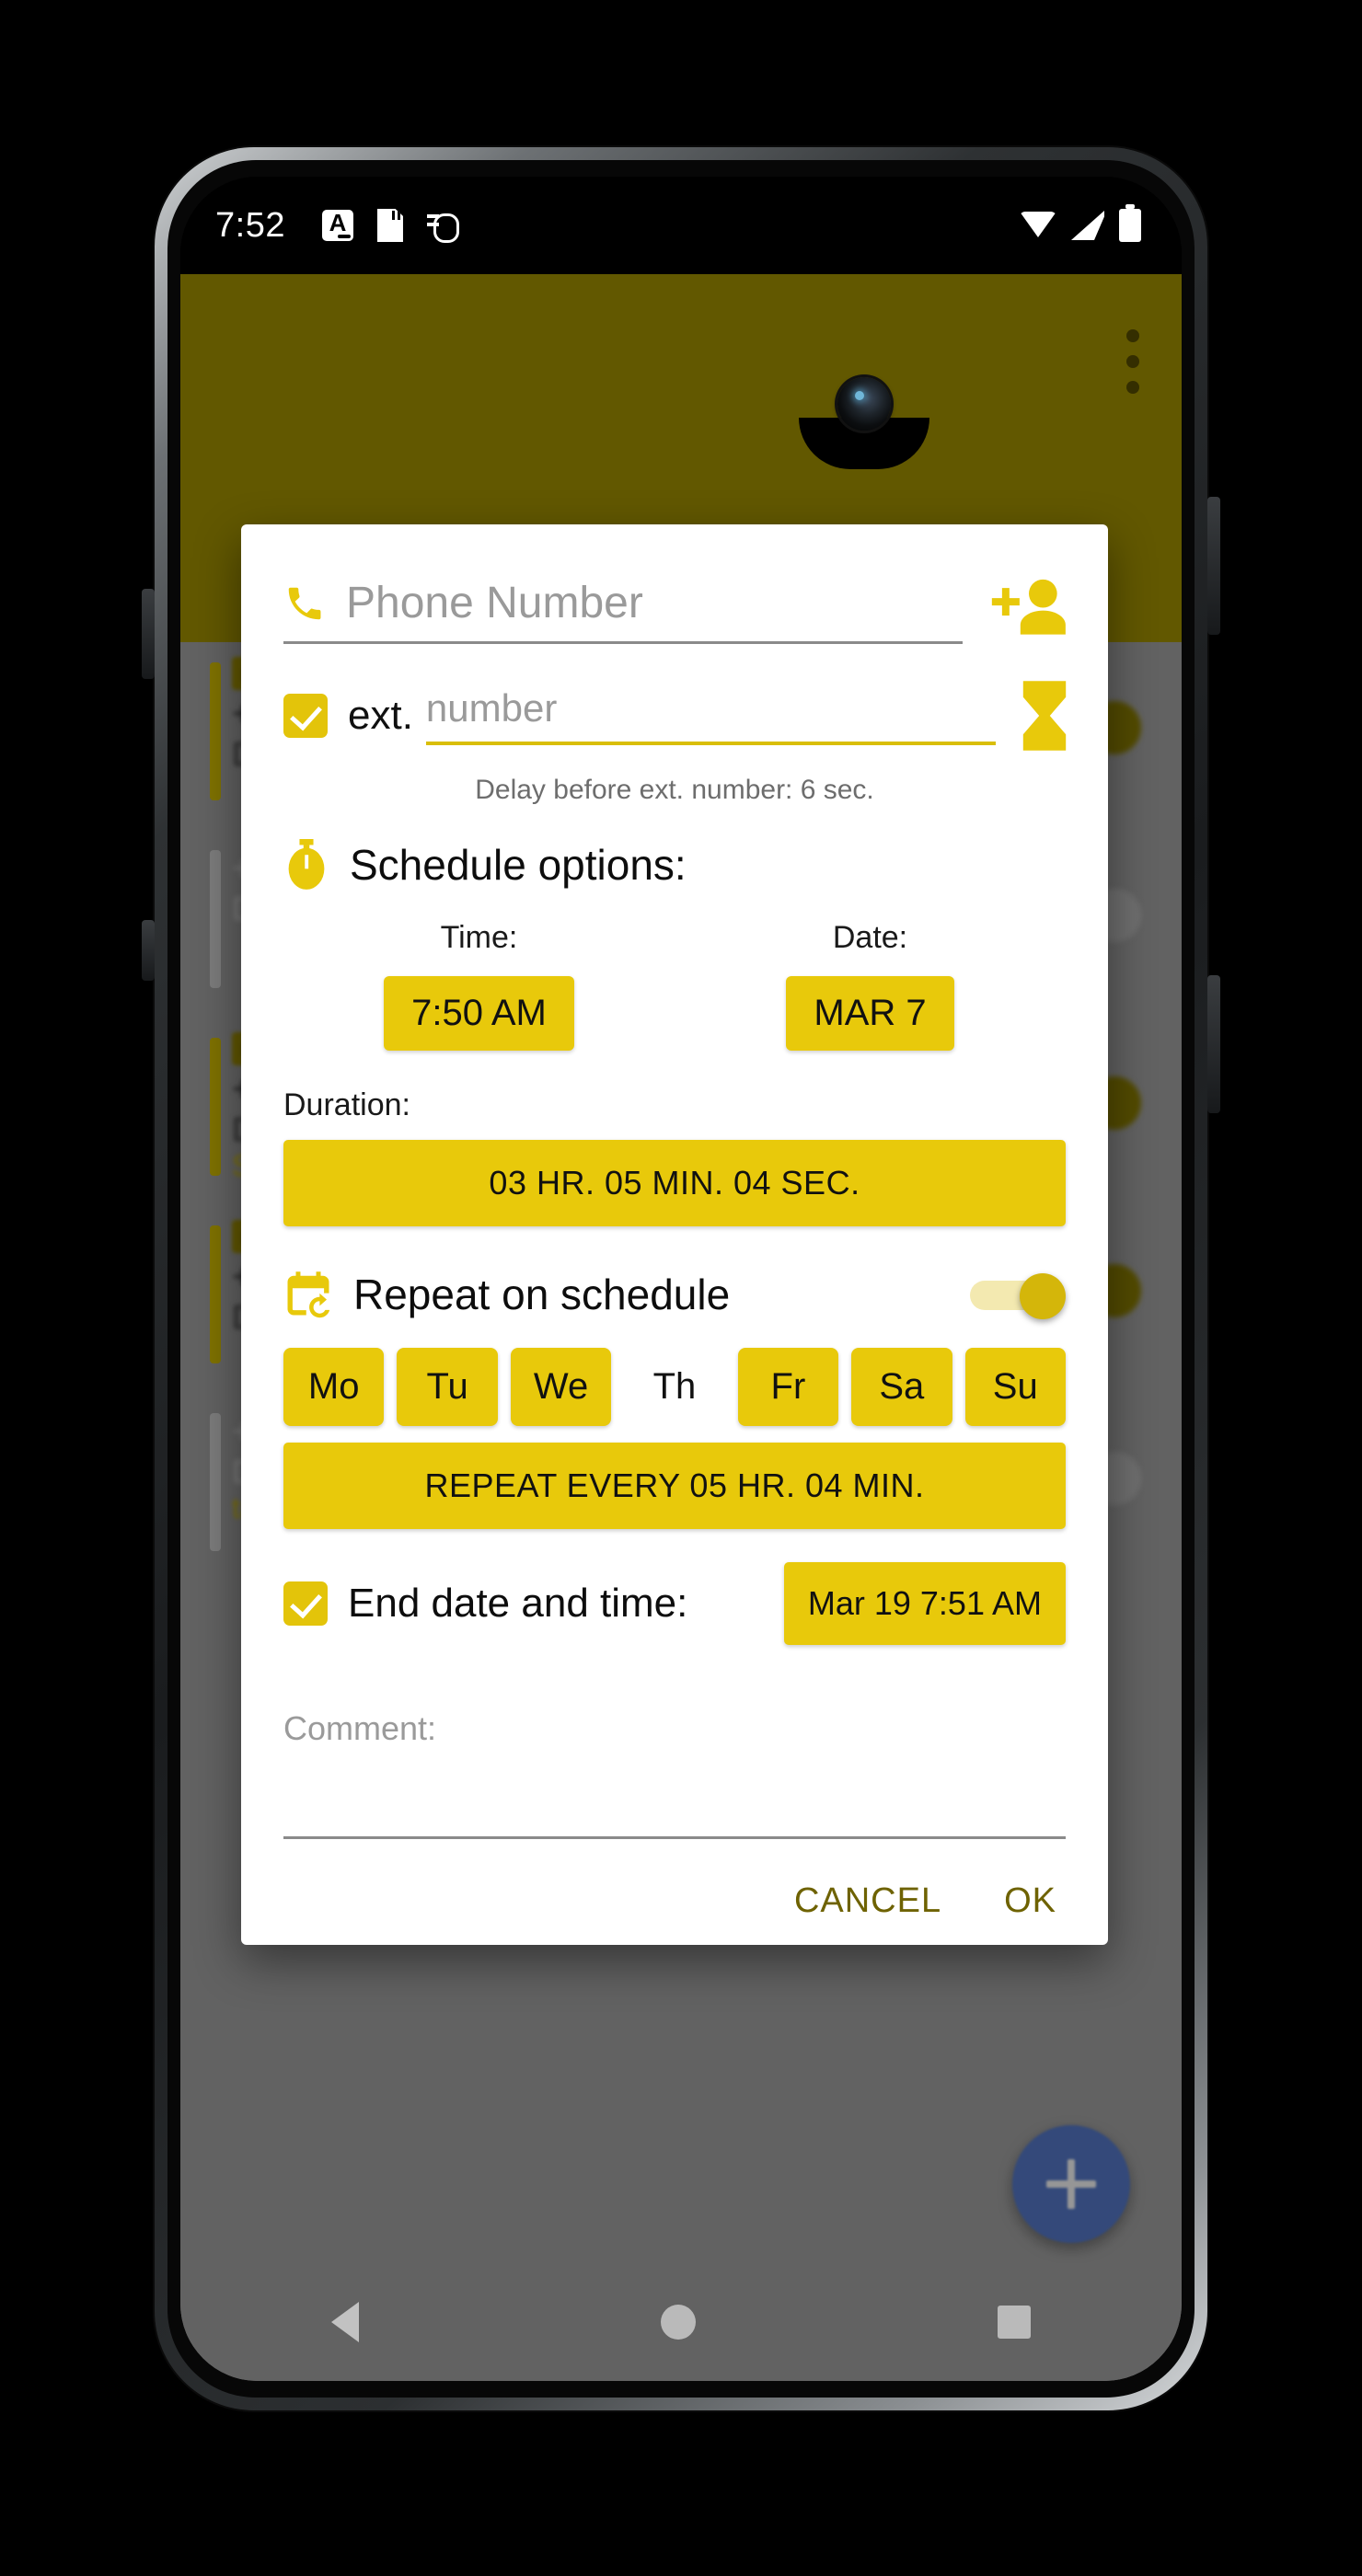 This screenshot has width=1362, height=2576. I want to click on day-chip-we: We, so click(561, 1387).